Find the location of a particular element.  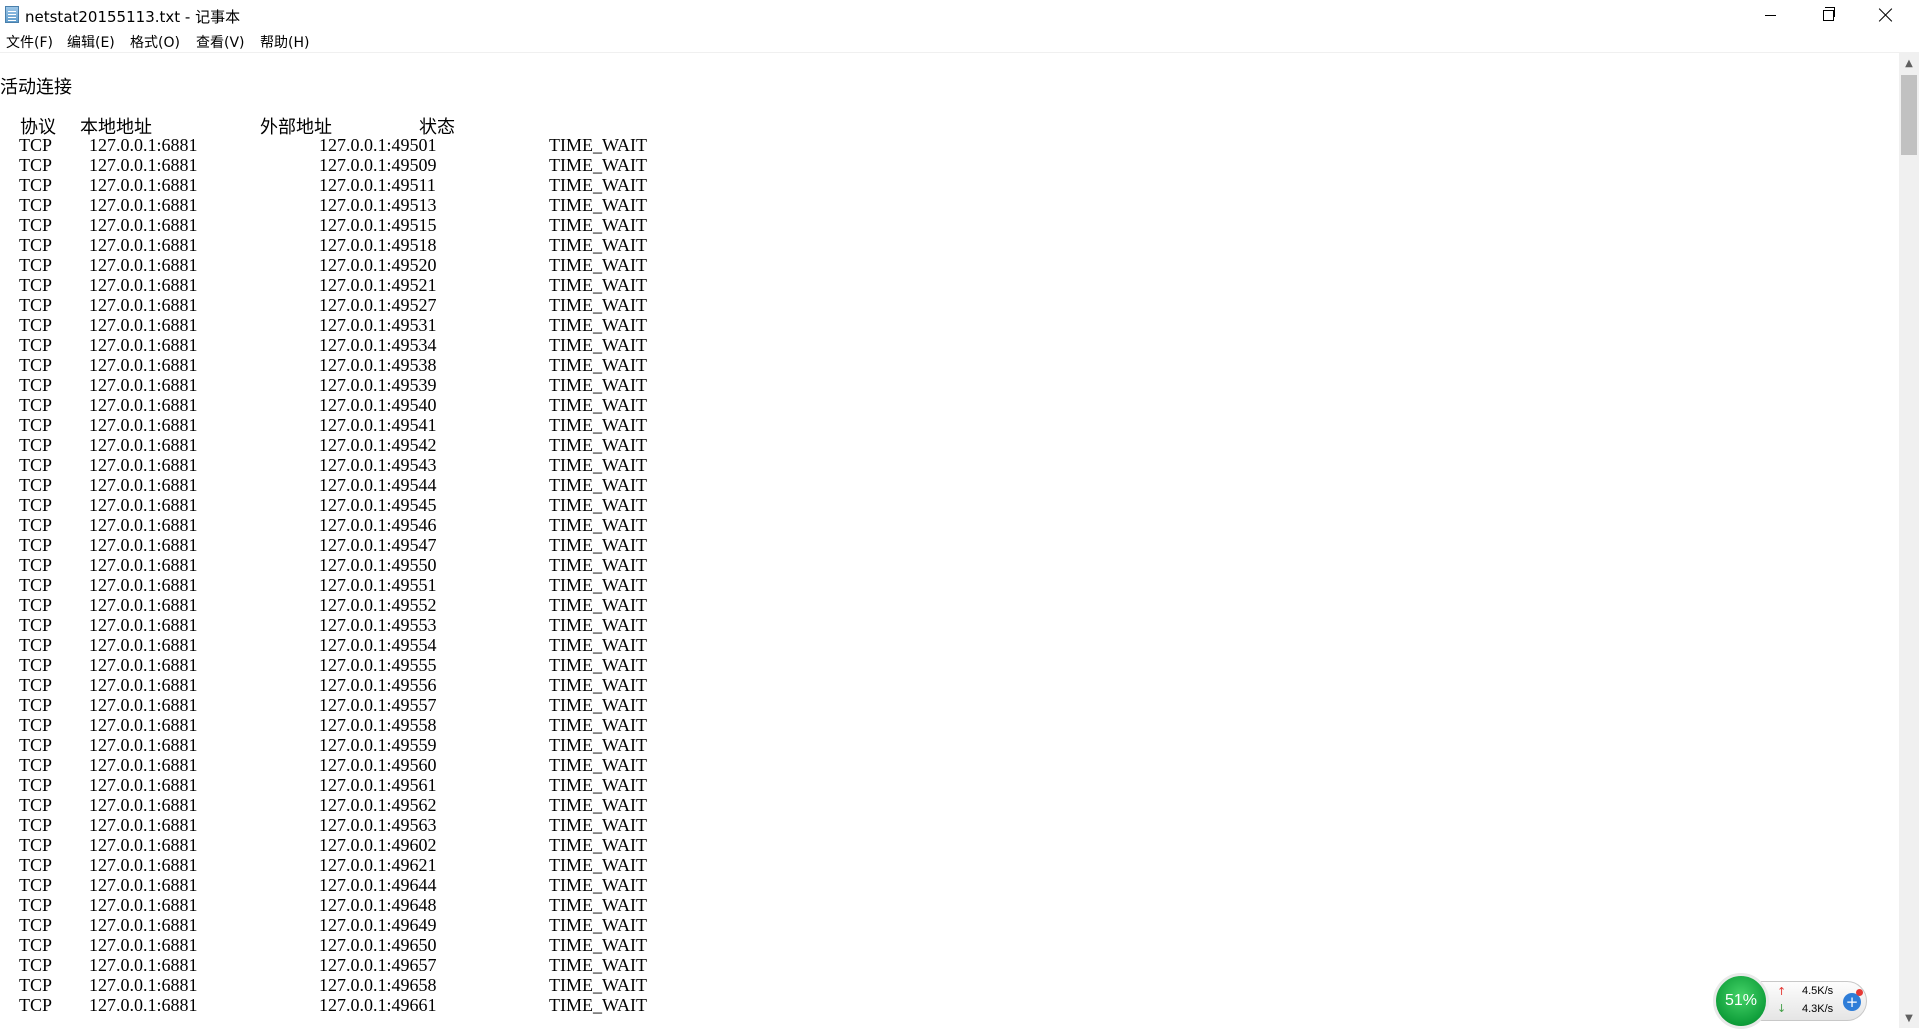

foreign-address-cell: 127.0.0.1:49509 is located at coordinates (378, 165).